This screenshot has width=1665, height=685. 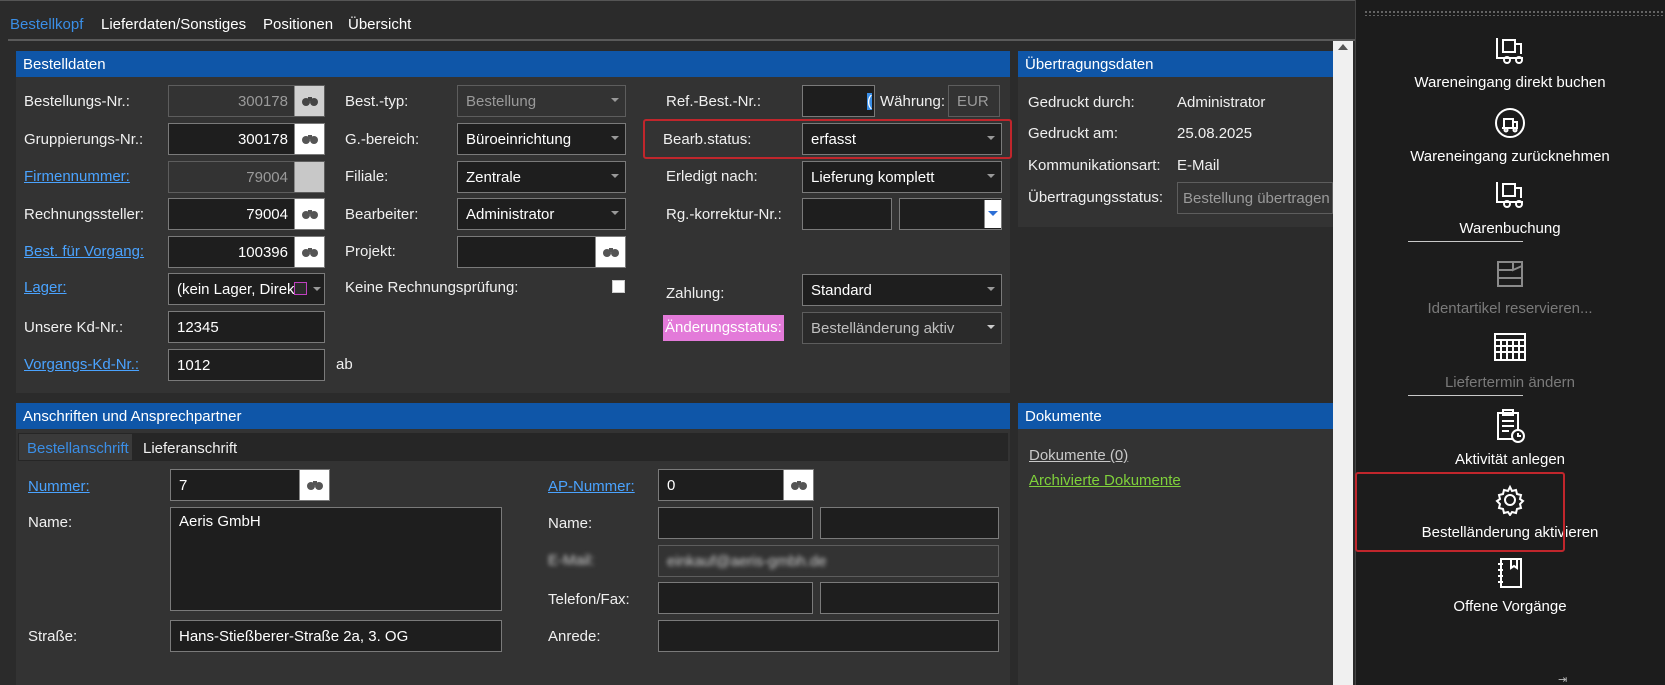 I want to click on subtab-lieferanschrift: Lieferanschrift, so click(x=190, y=448).